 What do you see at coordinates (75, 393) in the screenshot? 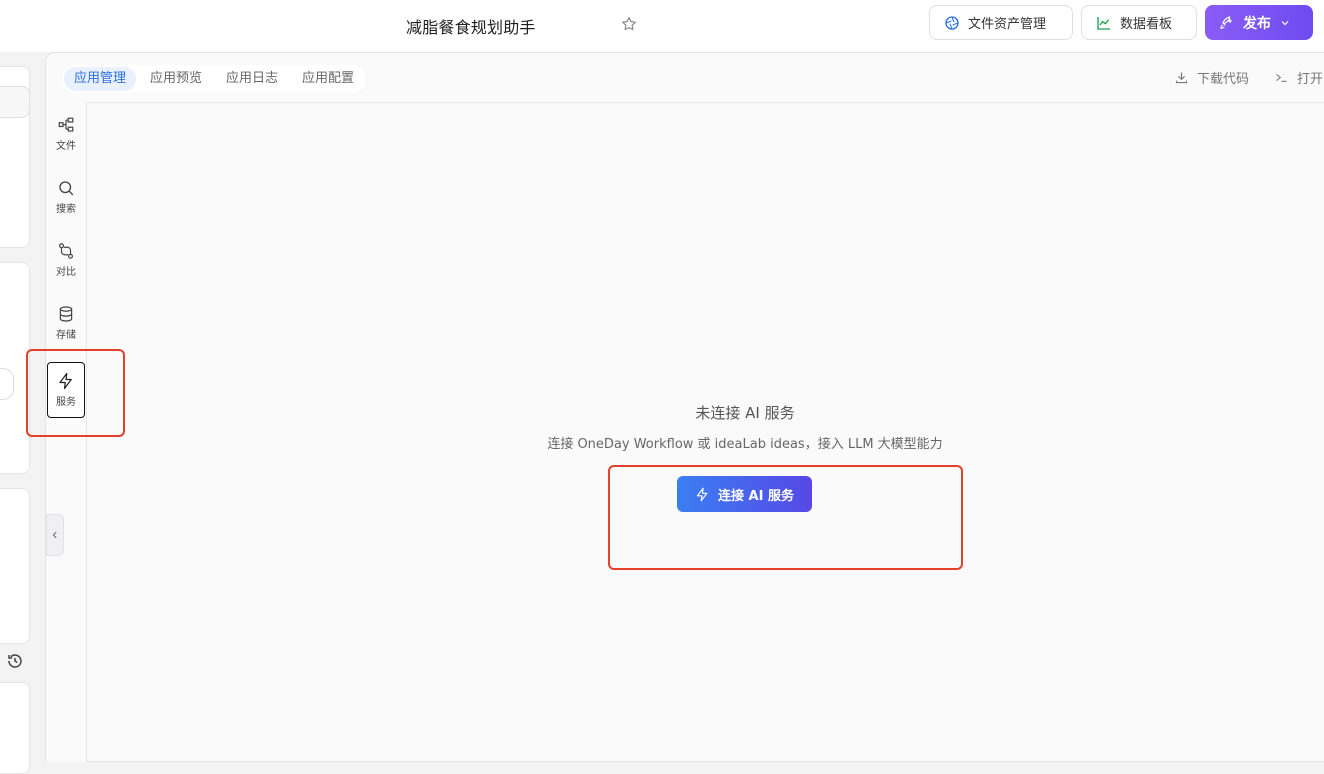
I see `highlight-box-sidebar` at bounding box center [75, 393].